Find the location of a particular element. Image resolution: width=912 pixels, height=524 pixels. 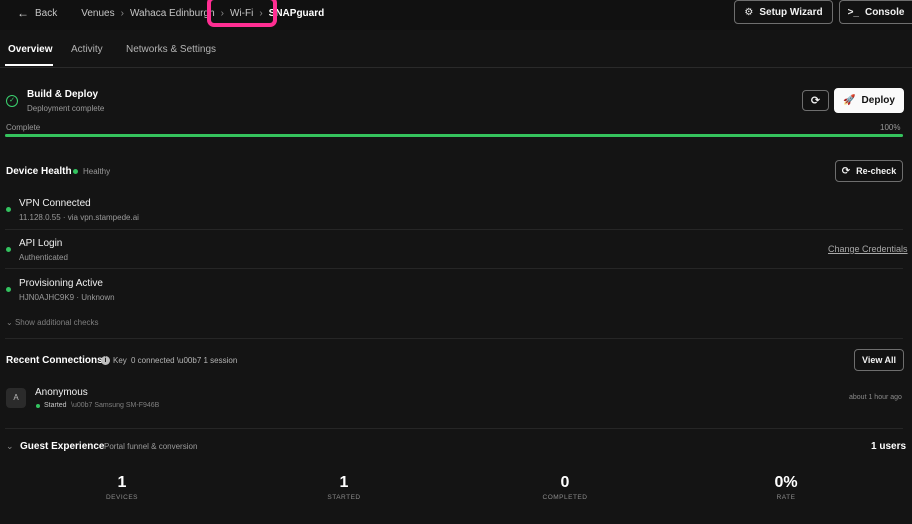

recheck-label: Re-check is located at coordinates (876, 171).